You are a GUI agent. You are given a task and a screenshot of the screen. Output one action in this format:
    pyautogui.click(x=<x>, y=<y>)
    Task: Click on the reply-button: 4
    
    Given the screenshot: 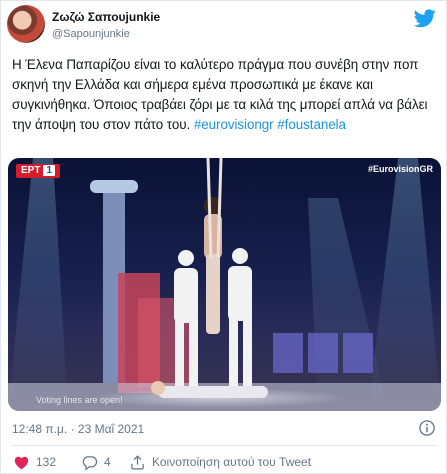 What is the action you would take?
    pyautogui.click(x=96, y=462)
    